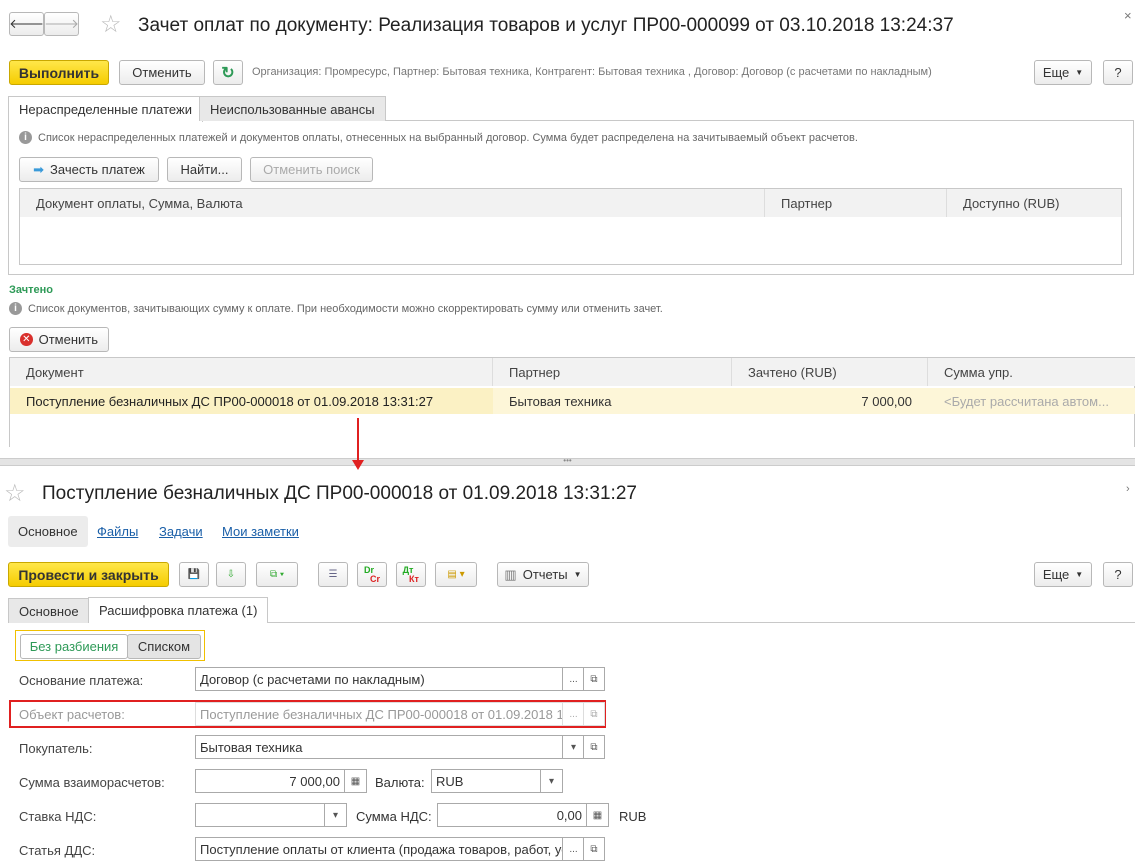 The height and width of the screenshot is (864, 1135). Describe the element at coordinates (292, 108) in the screenshot. I see `tab-unused-advances: Неиспользованные авансы` at that location.